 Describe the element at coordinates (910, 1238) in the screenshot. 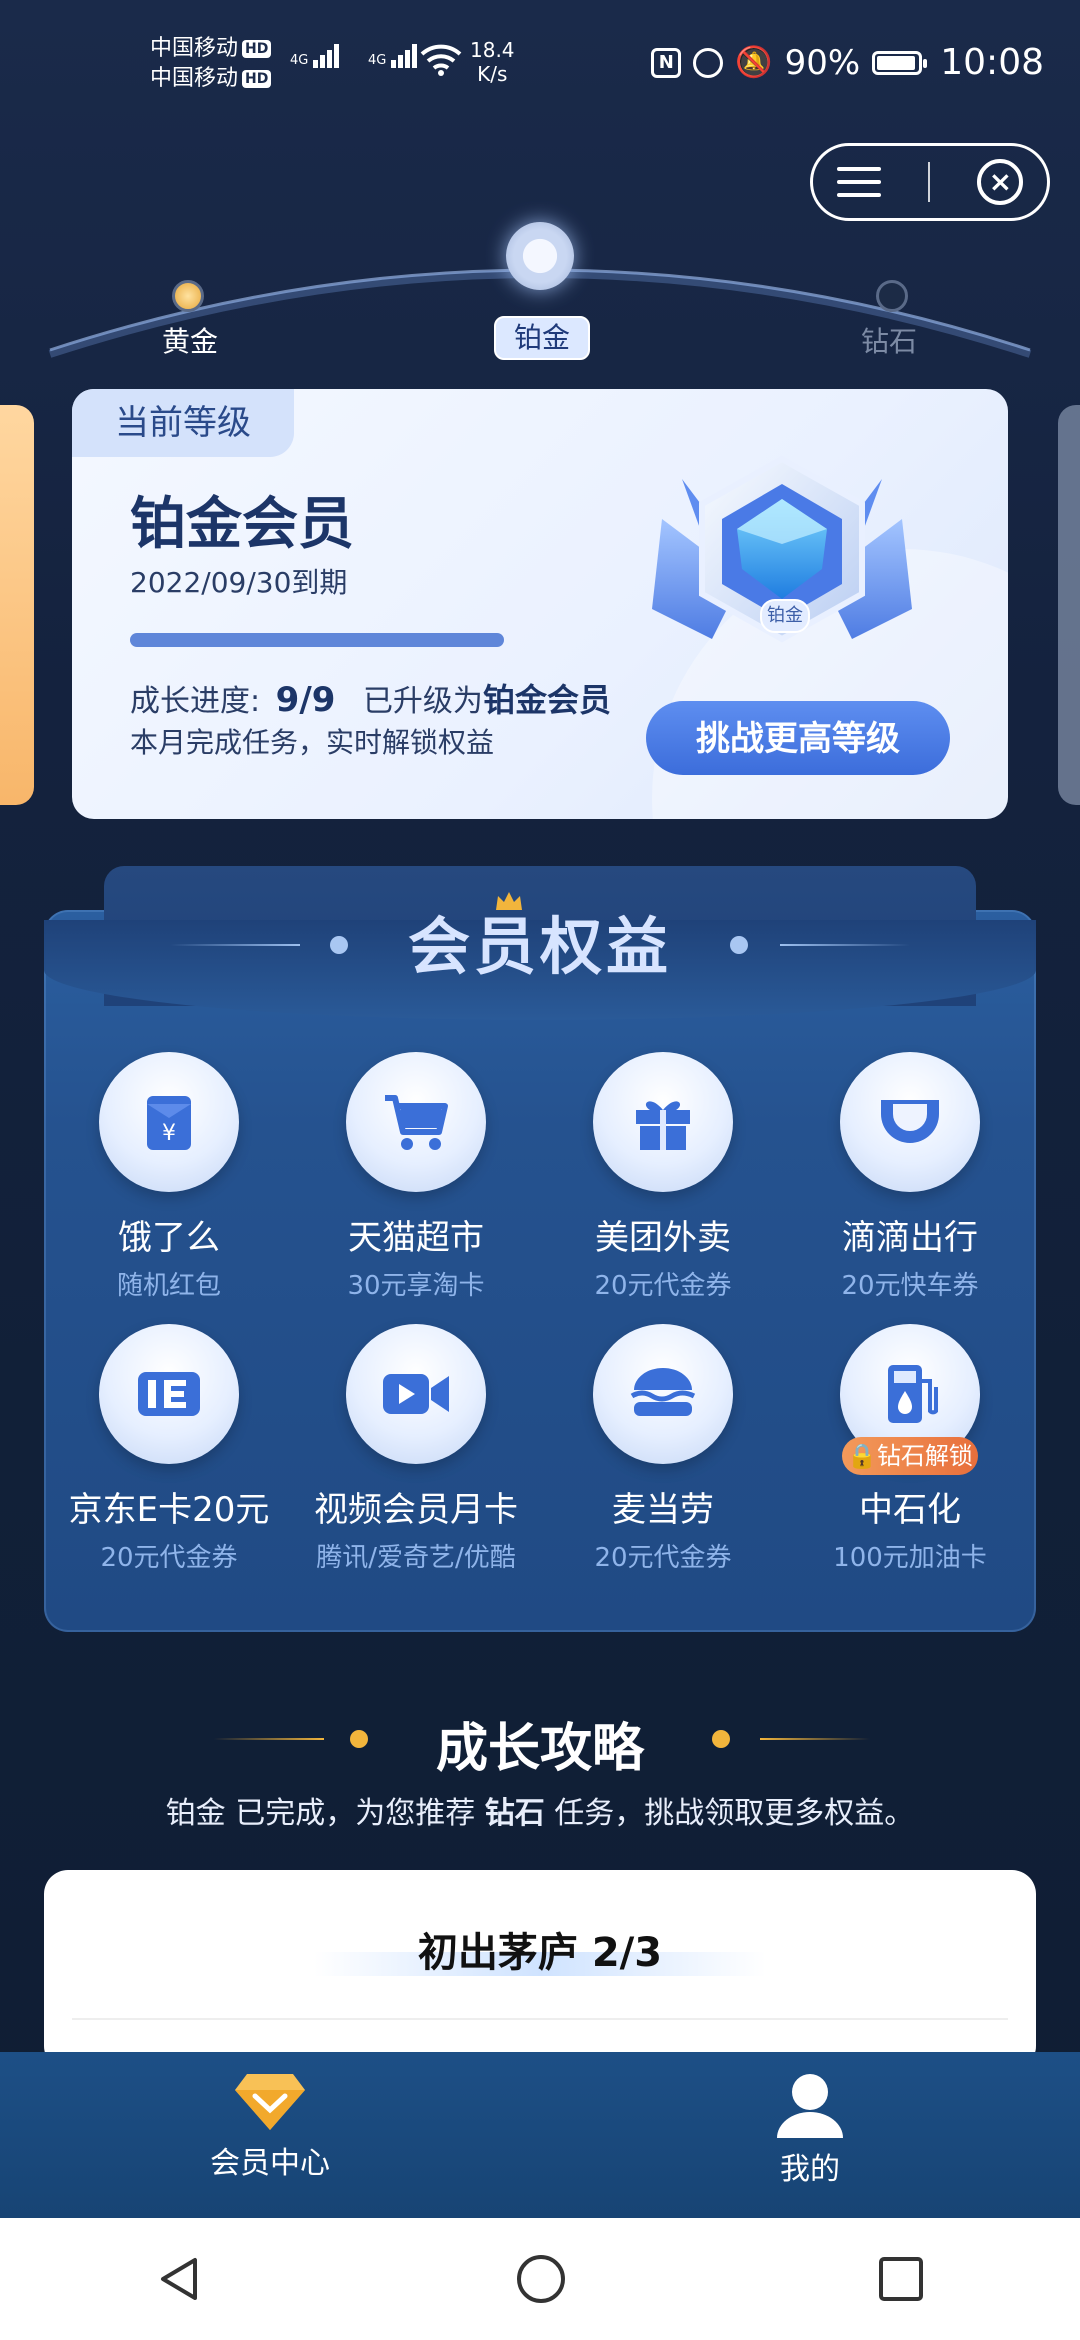

I see `benefit-name: 滴滴出行` at that location.